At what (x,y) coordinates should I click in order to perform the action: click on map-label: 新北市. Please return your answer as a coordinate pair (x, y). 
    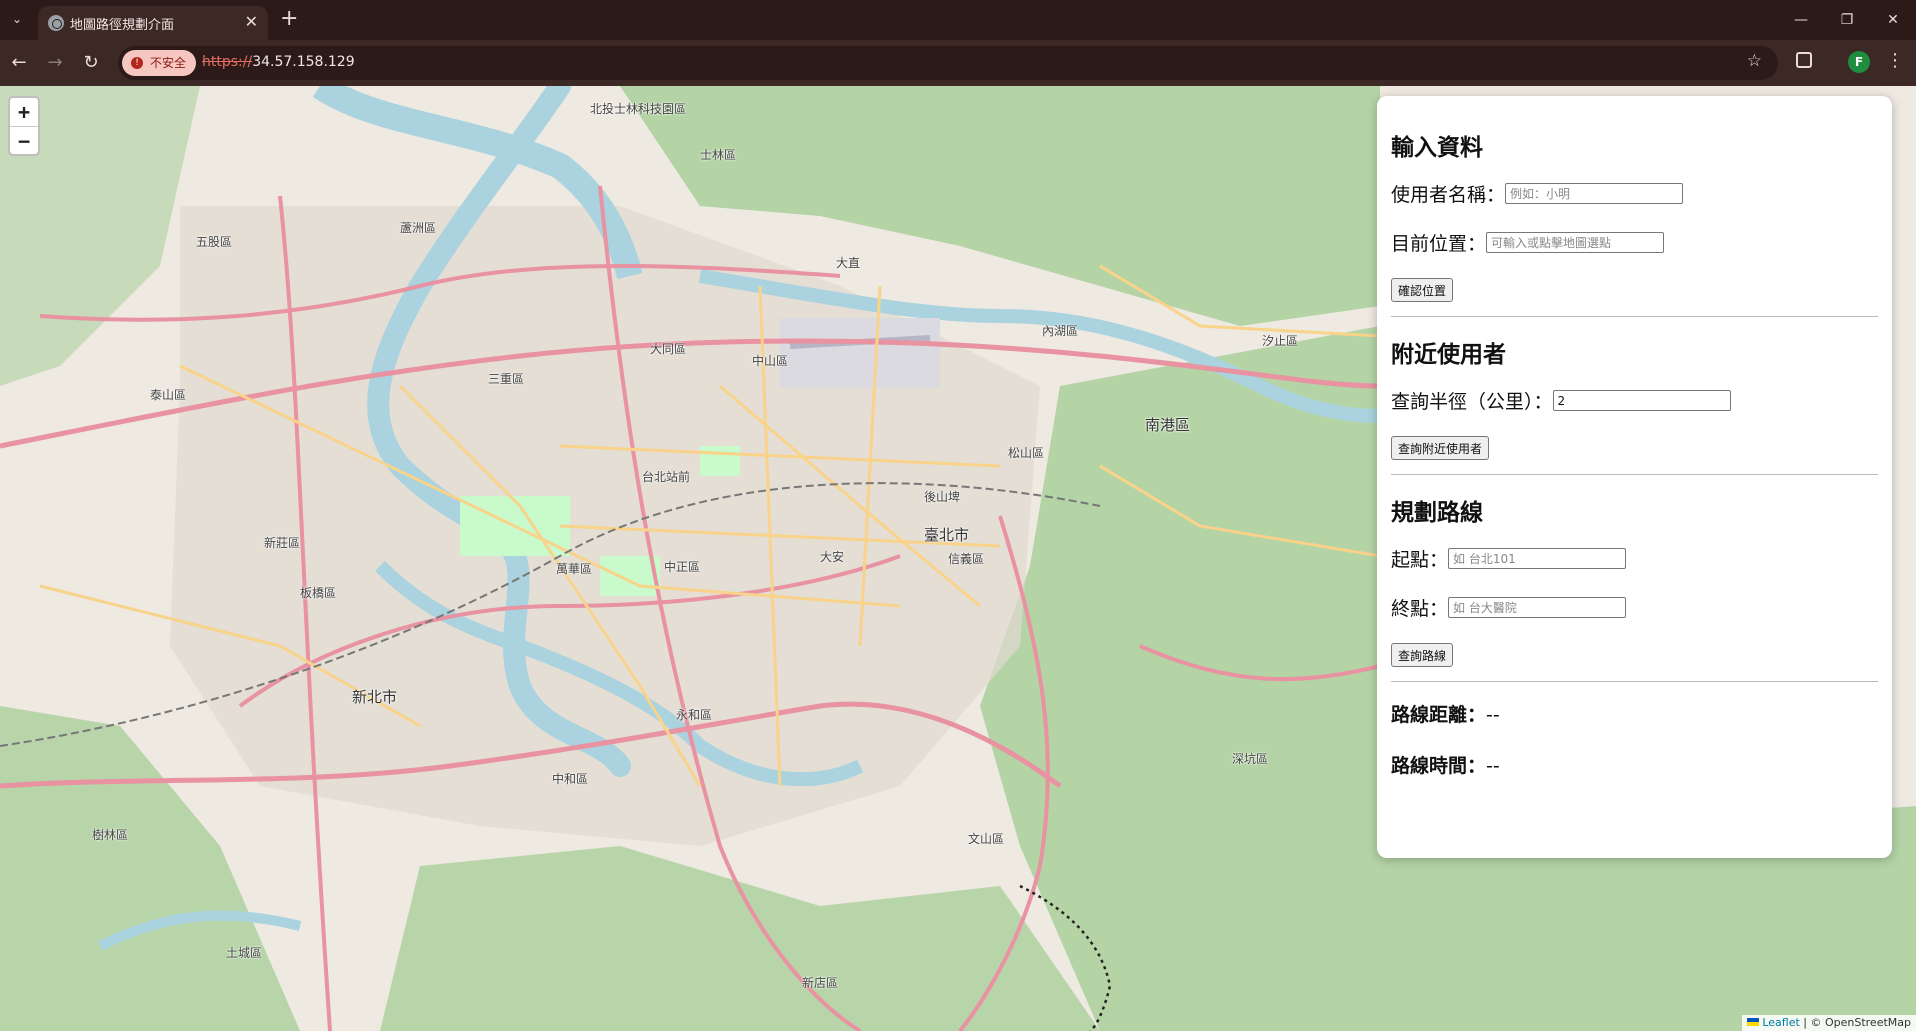
    Looking at the image, I should click on (375, 697).